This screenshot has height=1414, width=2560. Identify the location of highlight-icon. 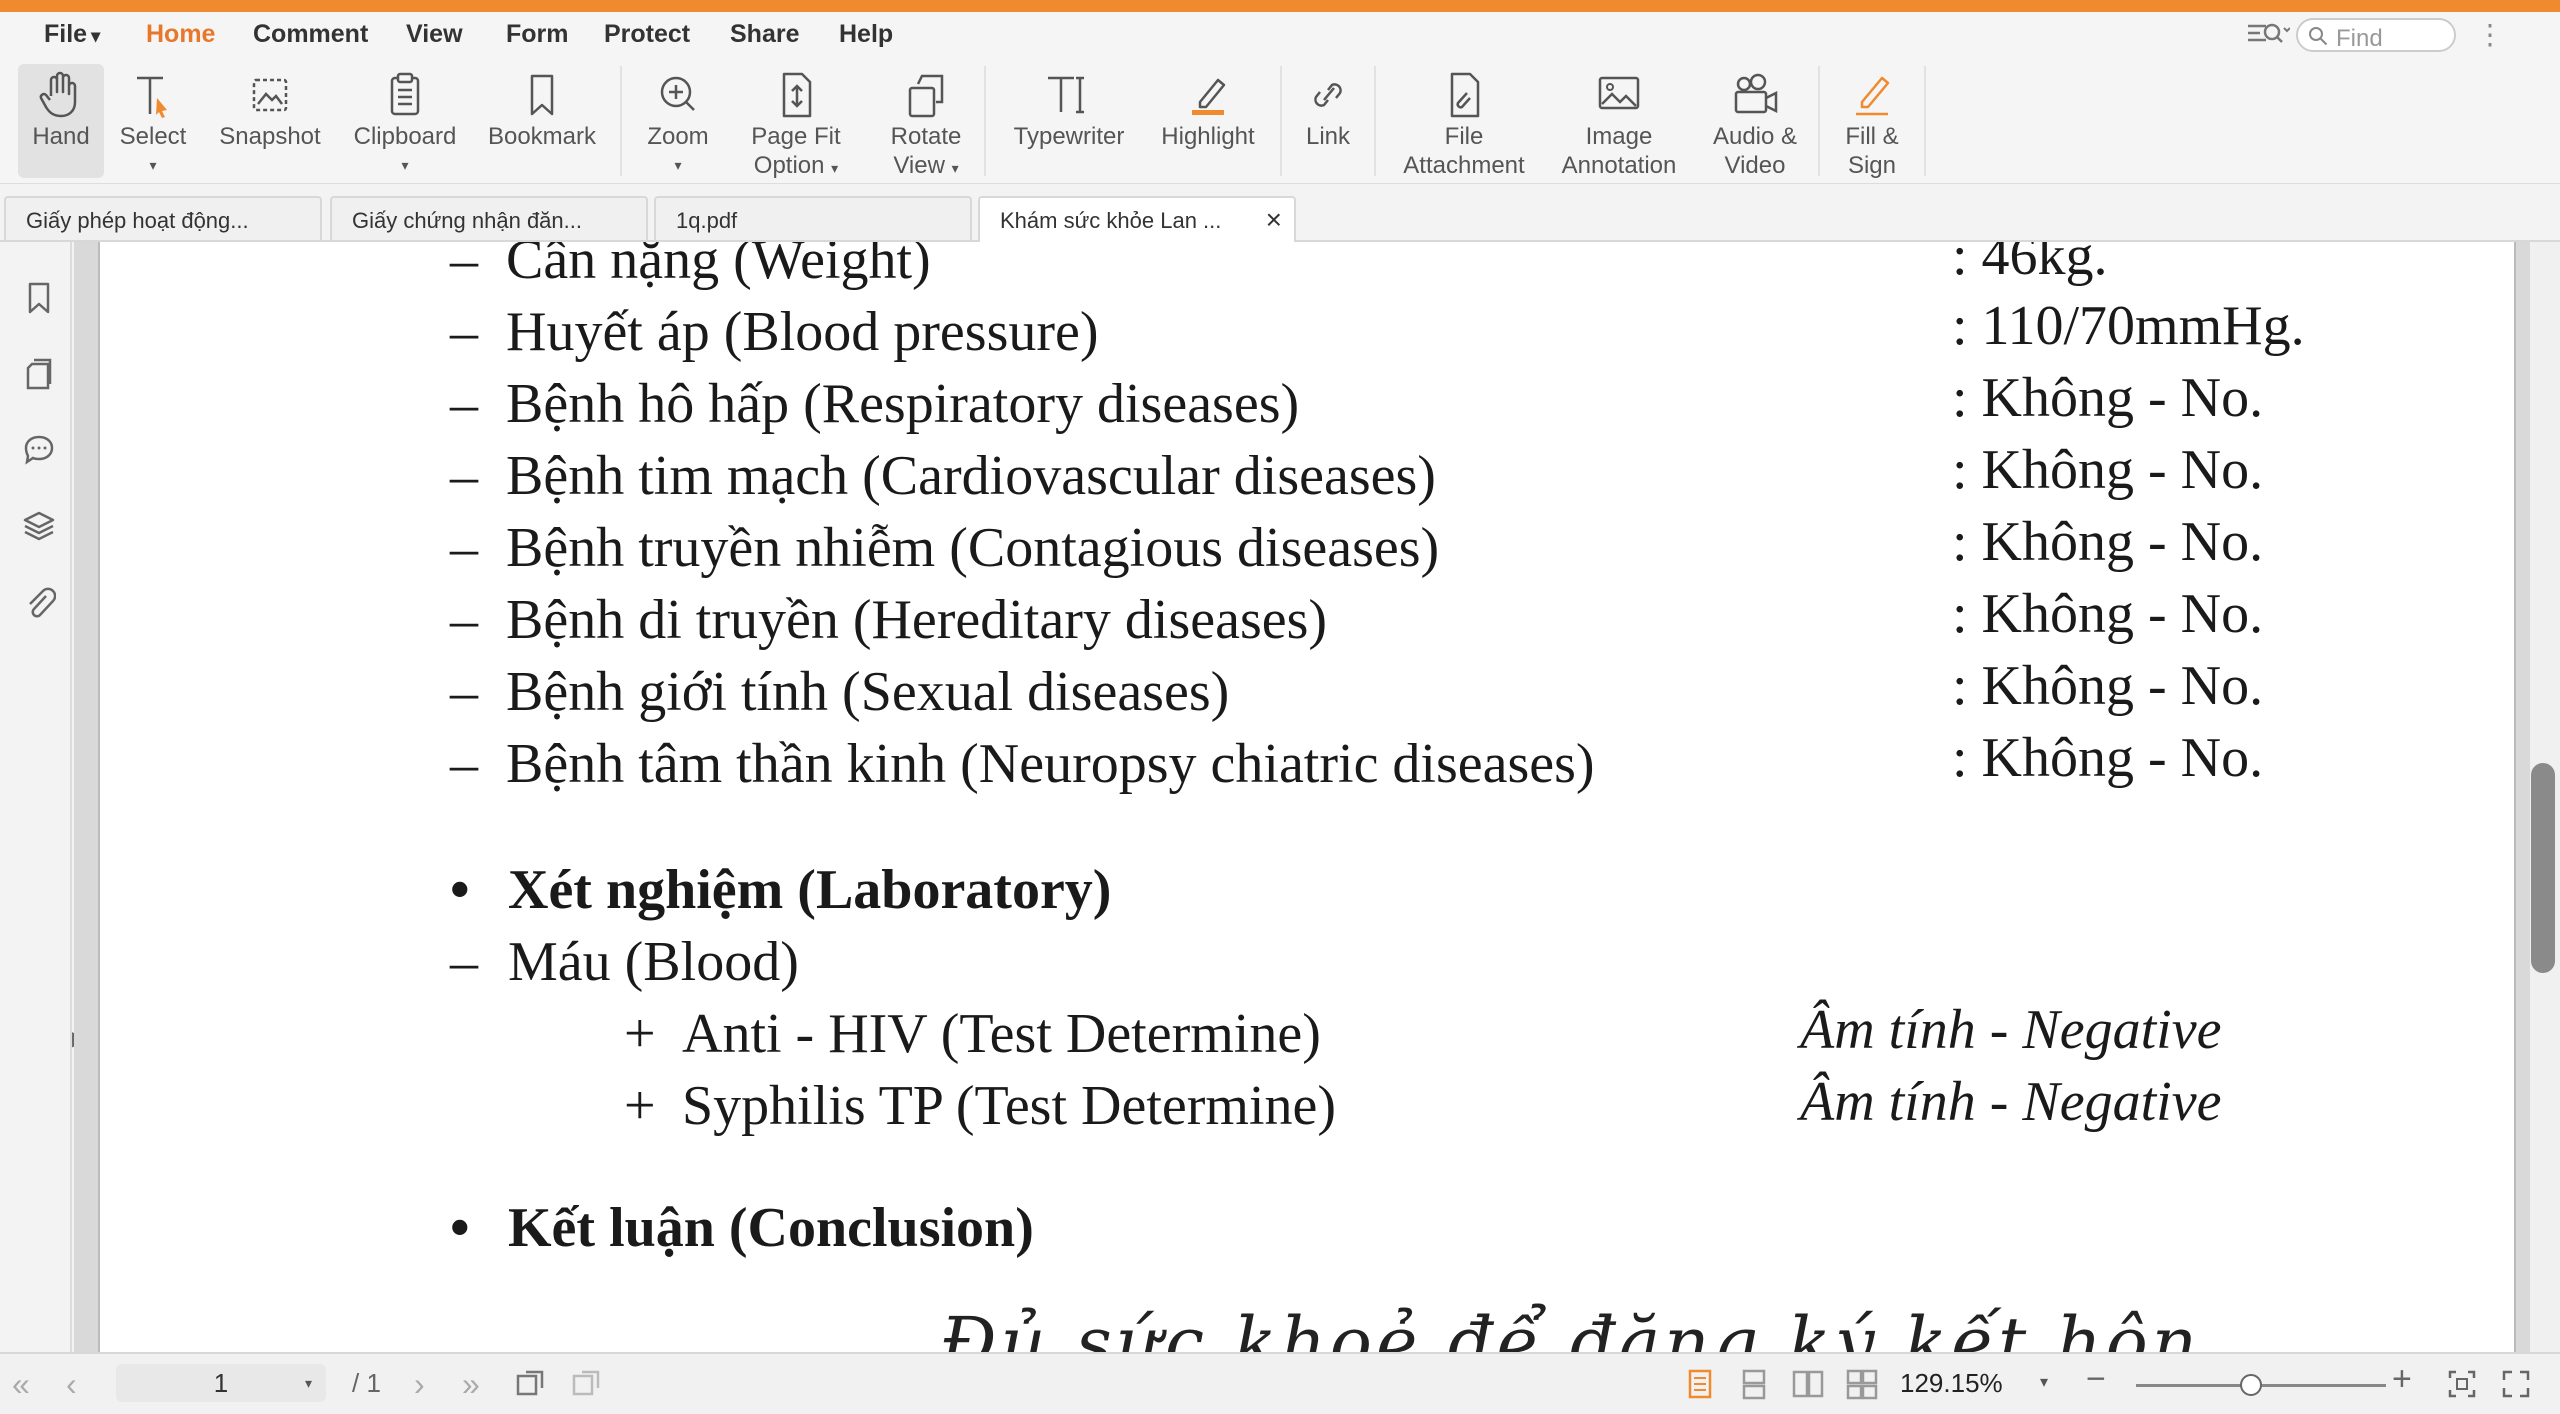
(1209, 96).